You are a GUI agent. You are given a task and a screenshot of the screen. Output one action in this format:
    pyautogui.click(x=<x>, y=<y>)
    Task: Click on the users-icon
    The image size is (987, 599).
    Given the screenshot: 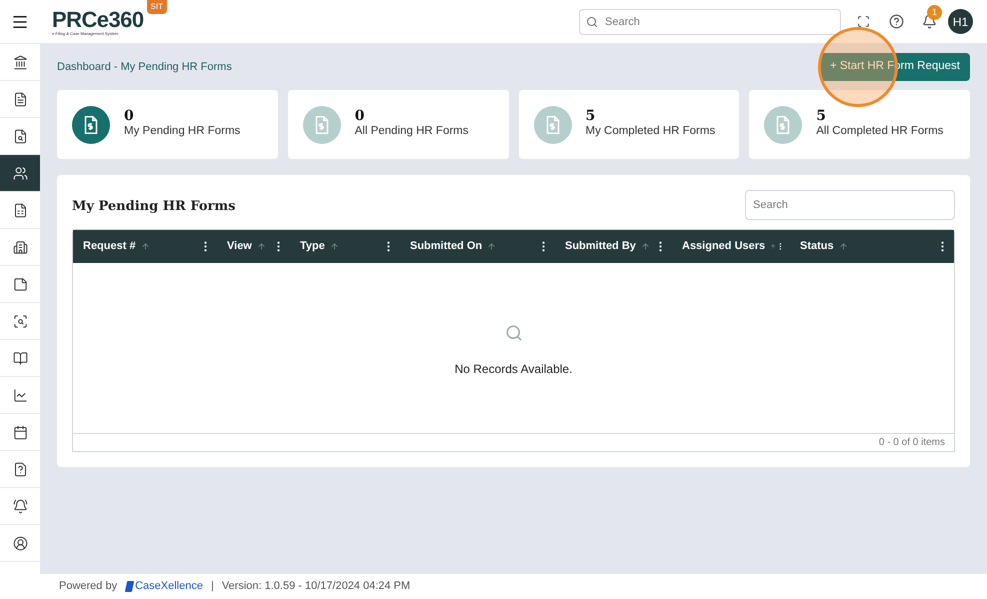 What is the action you would take?
    pyautogui.click(x=20, y=173)
    